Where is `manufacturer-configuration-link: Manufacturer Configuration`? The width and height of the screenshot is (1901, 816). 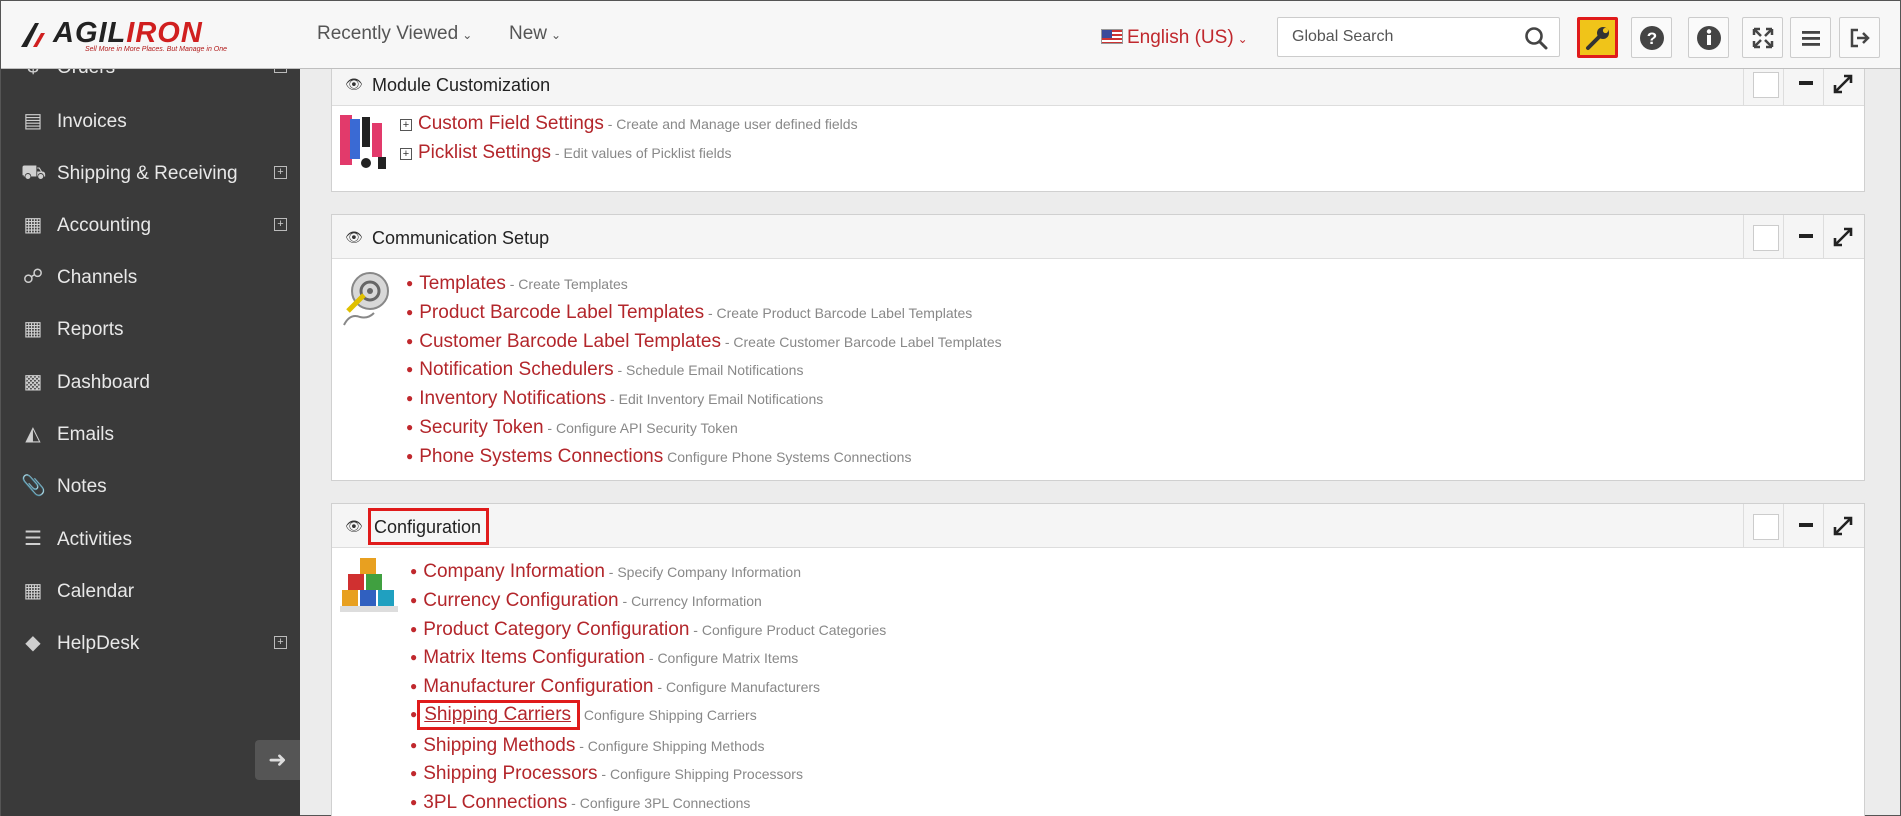
manufacturer-configuration-link: Manufacturer Configuration is located at coordinates (538, 686).